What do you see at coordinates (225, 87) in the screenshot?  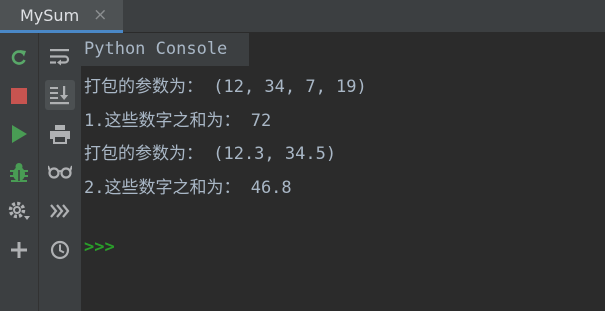 I see `console-line: 打包的参数为： (12, 34, 7, 19)` at bounding box center [225, 87].